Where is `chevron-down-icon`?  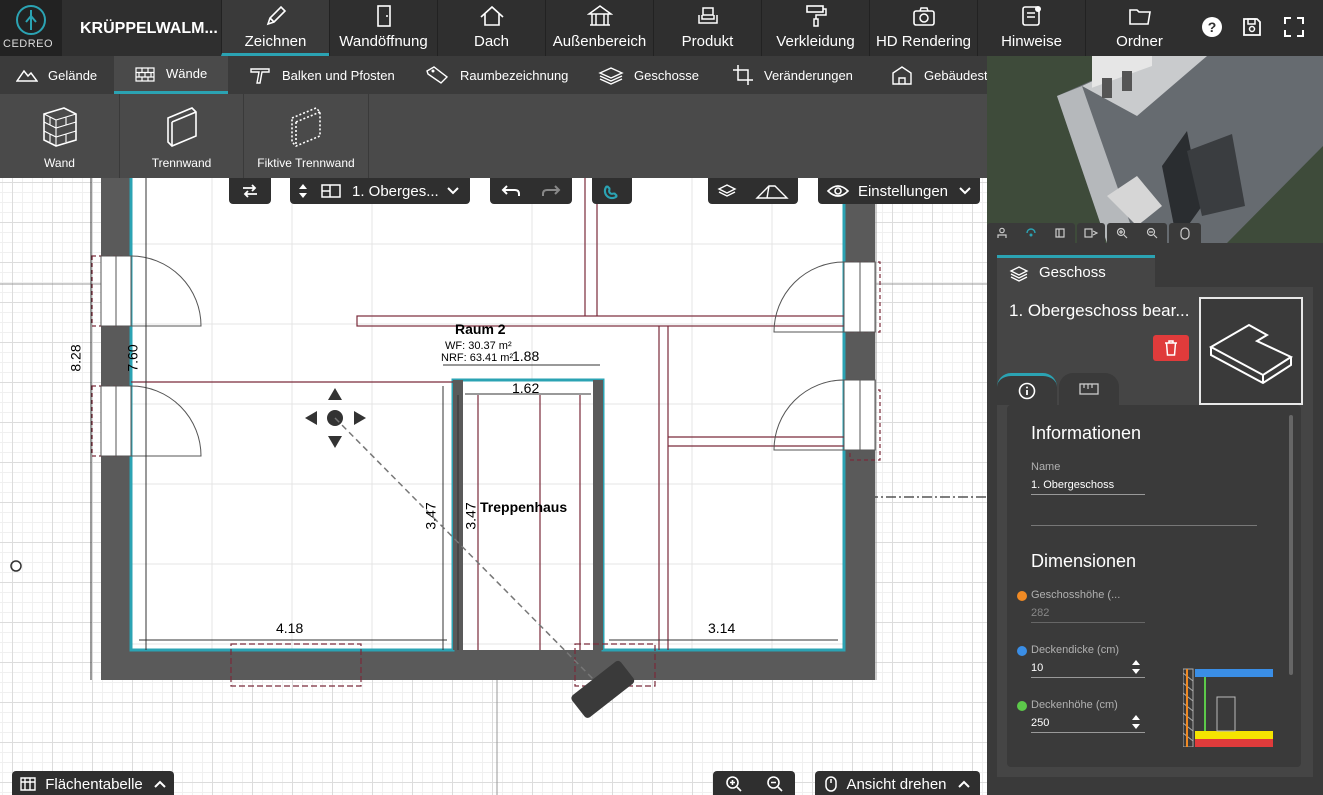 chevron-down-icon is located at coordinates (965, 191).